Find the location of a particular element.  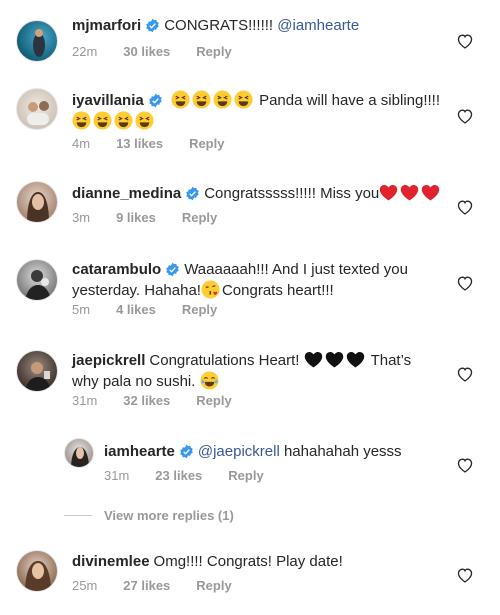

username: dianne_medina is located at coordinates (126, 193).